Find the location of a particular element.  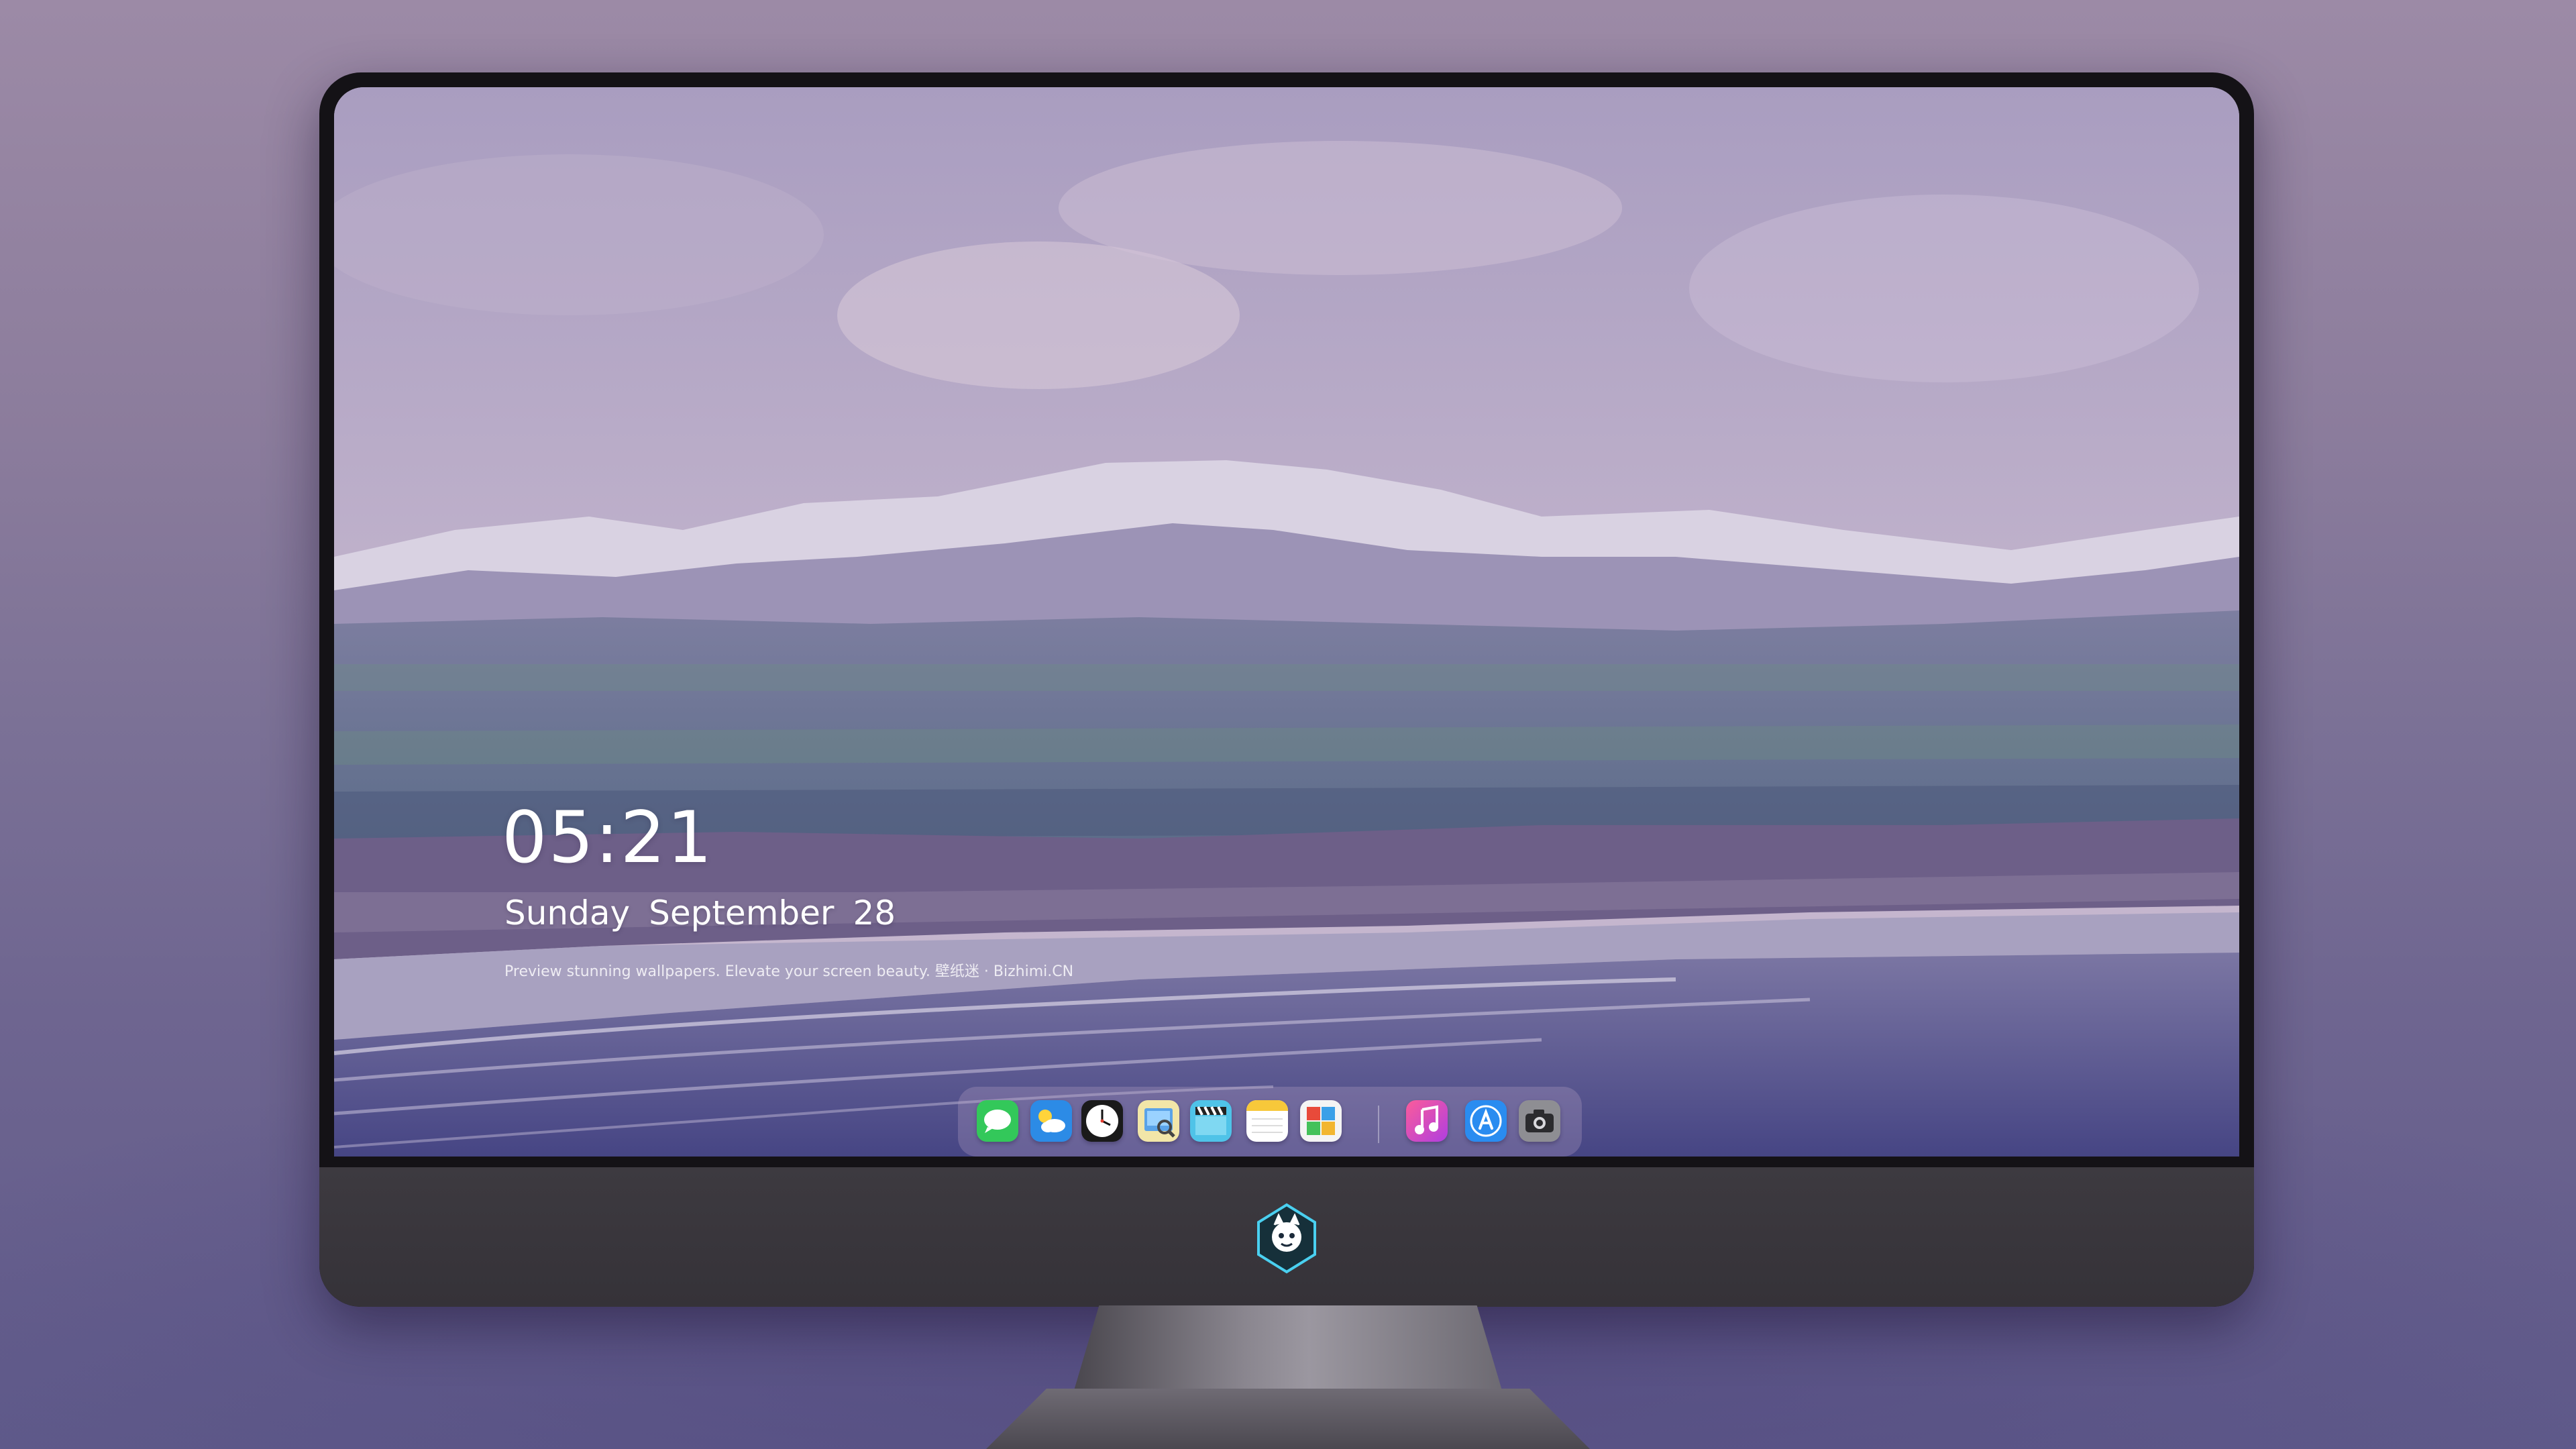

date-day: 28 is located at coordinates (874, 913).